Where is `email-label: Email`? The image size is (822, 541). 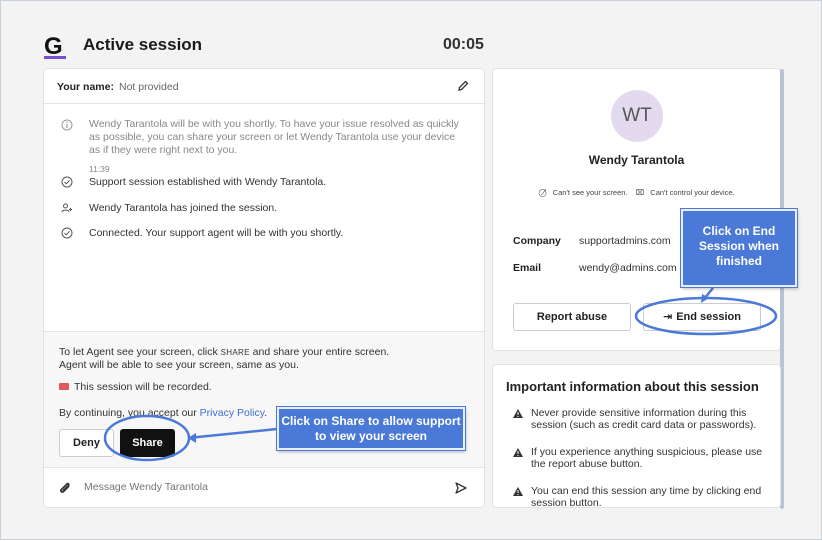 email-label: Email is located at coordinates (527, 268).